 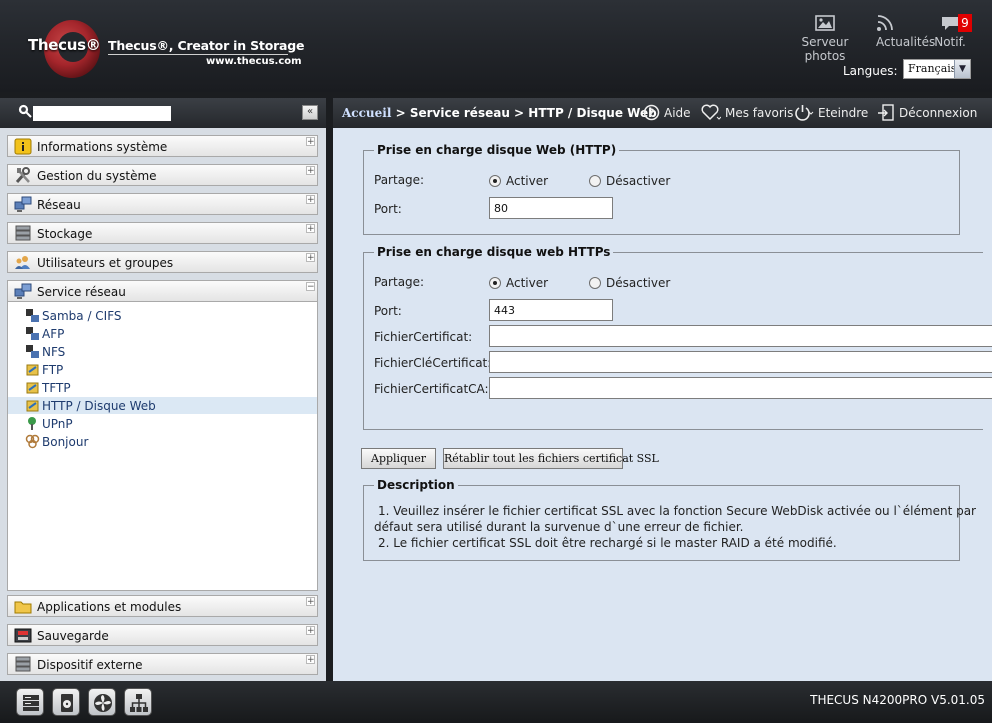 I want to click on logout-label: Déconnexion, so click(x=938, y=113).